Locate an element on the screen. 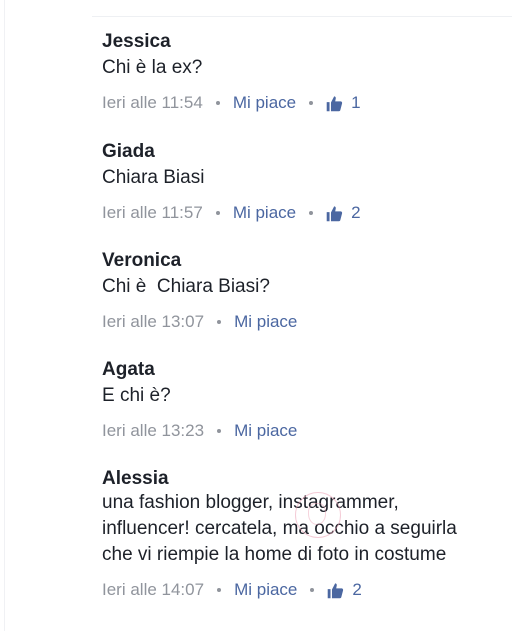  top-divider is located at coordinates (302, 16).